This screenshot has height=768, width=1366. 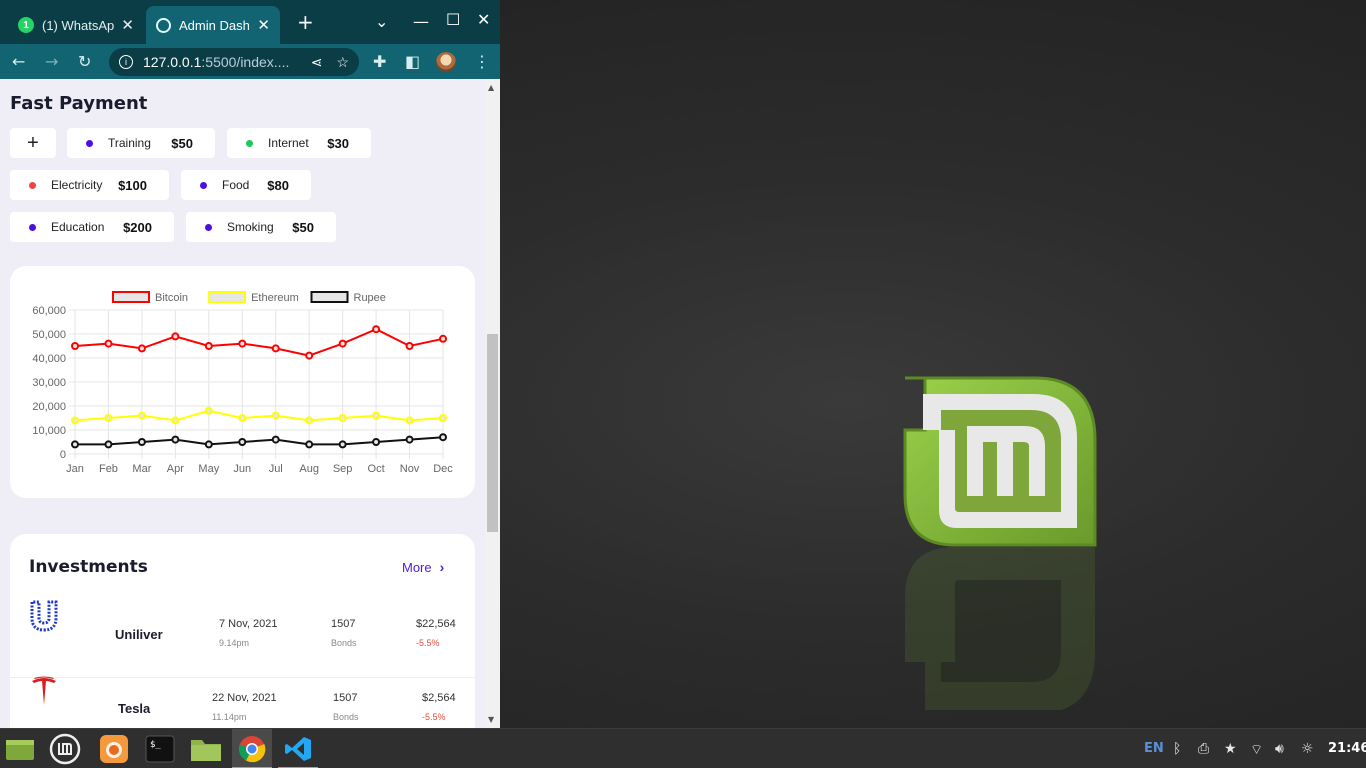 What do you see at coordinates (18, 61) in the screenshot?
I see `back-icon: ←` at bounding box center [18, 61].